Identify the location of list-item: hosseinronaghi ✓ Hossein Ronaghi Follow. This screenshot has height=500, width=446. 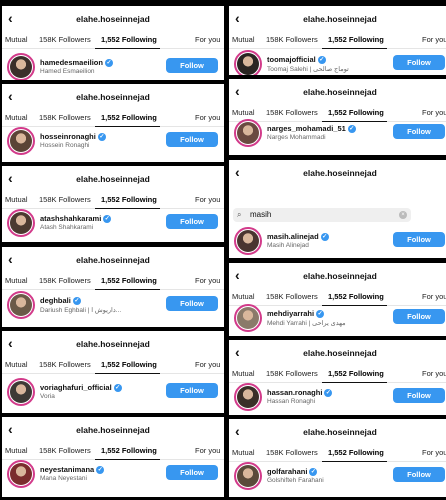
(113, 141).